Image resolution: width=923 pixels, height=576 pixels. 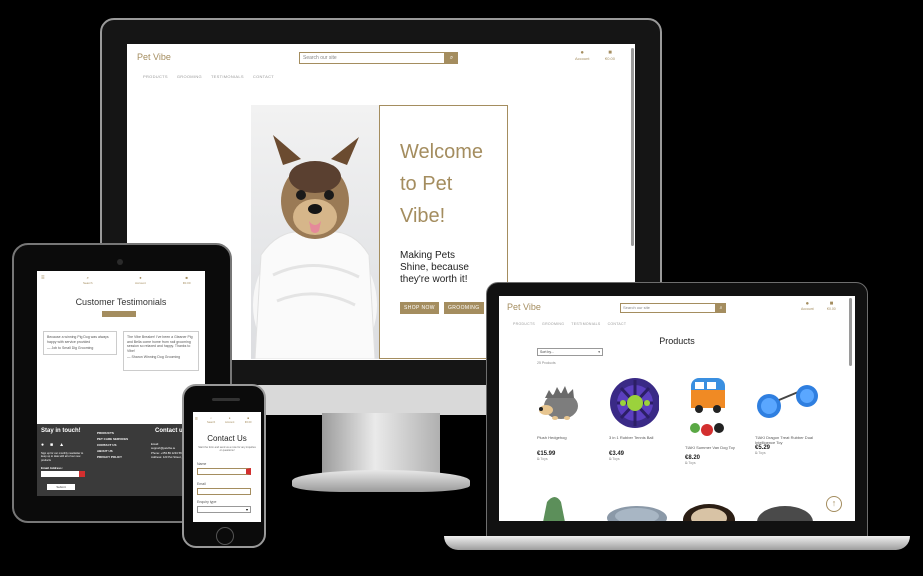 What do you see at coordinates (121, 302) in the screenshot?
I see `testimonials-title: Customer Testimonials` at bounding box center [121, 302].